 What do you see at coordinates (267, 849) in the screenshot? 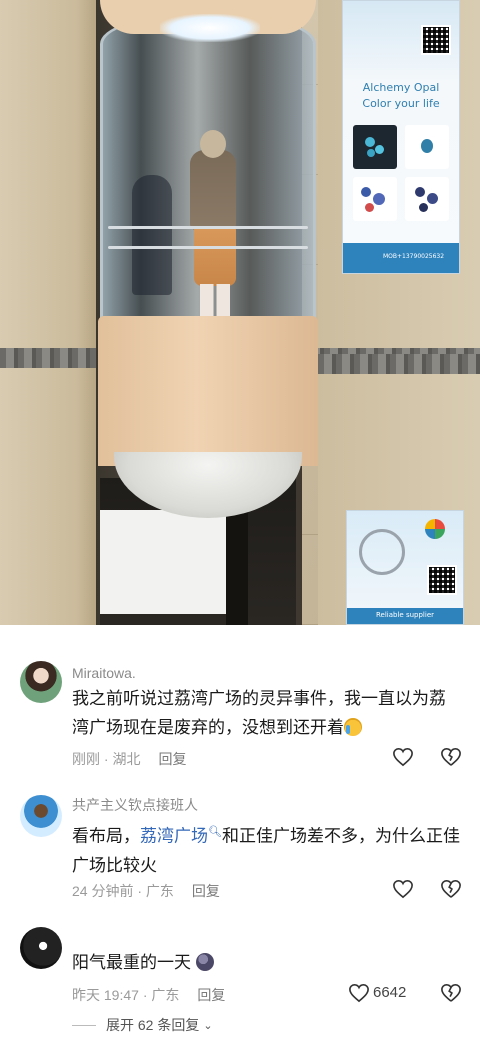
I see `comment-text: 看布局，荔湾广场🔍︎和正佳广场差不多，为什么正佳广场比较火` at bounding box center [267, 849].